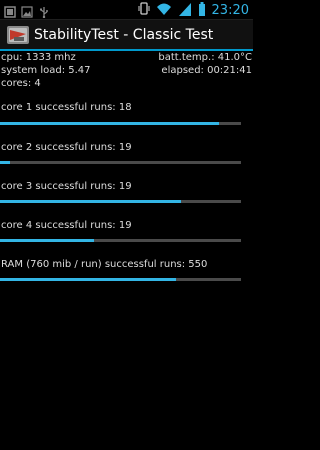  I want to click on core-2-label: core 2 successful runs: 19, so click(66, 147).